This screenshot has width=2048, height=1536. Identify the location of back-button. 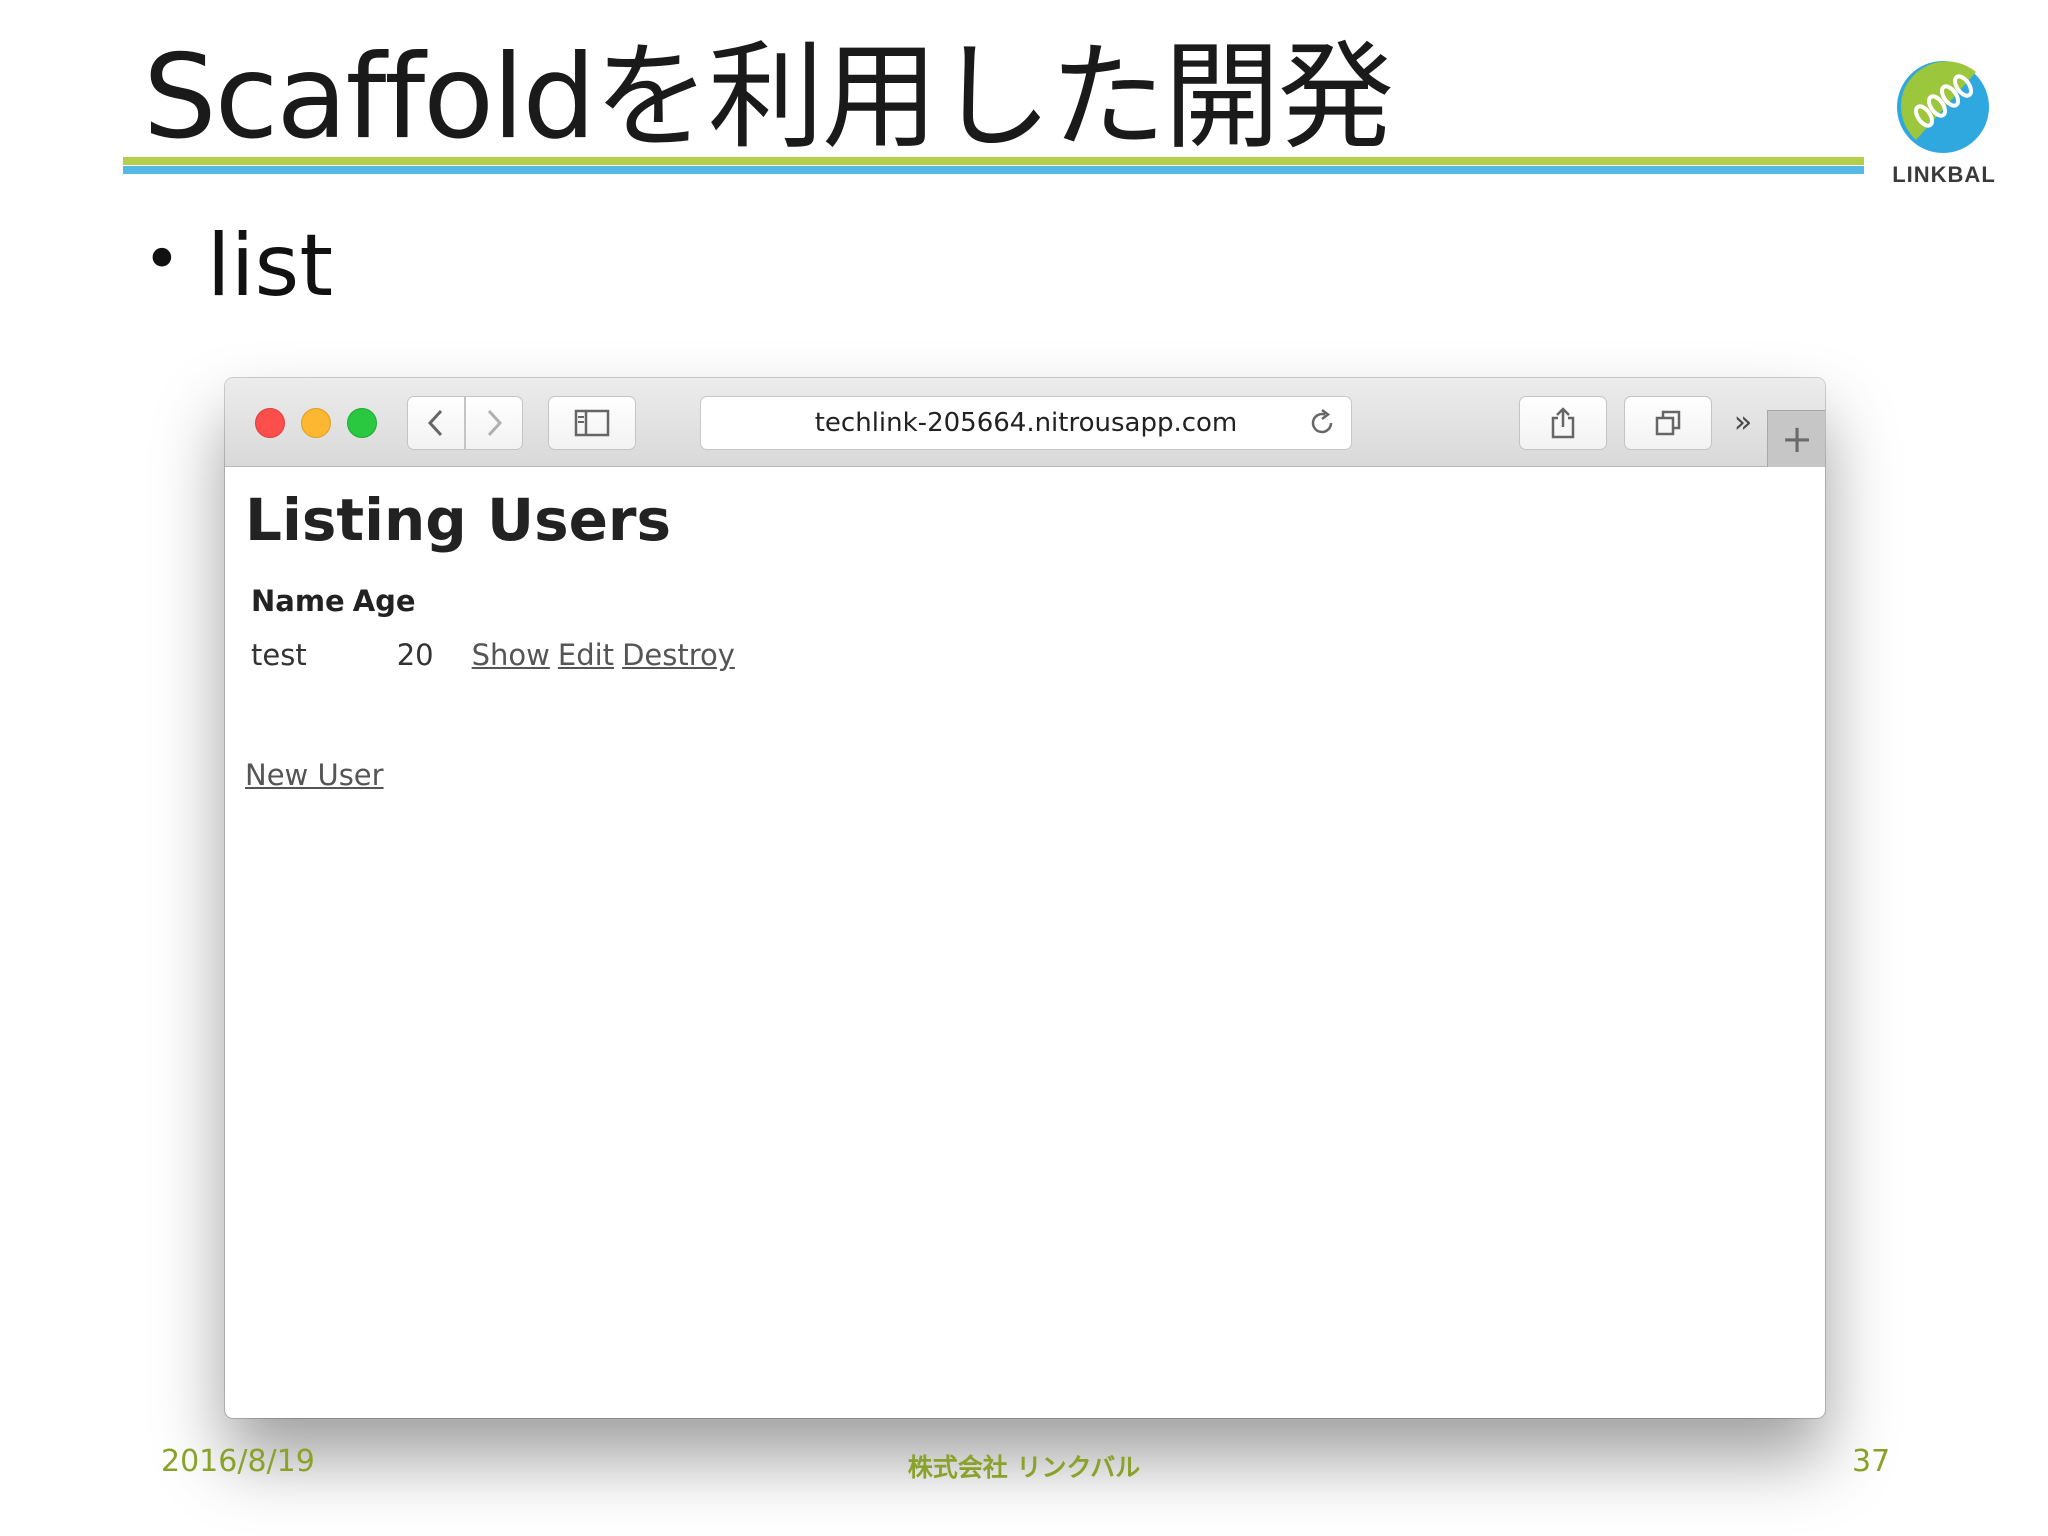
(436, 423).